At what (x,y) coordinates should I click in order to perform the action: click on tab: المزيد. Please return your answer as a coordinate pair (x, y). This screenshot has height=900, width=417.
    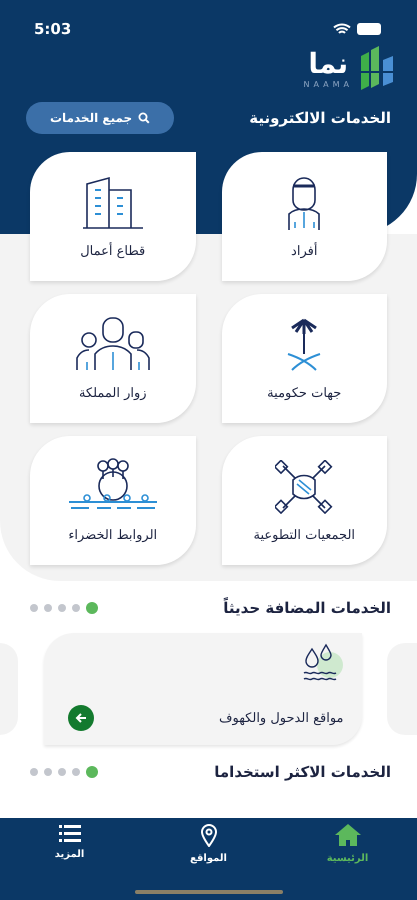
    Looking at the image, I should click on (69, 843).